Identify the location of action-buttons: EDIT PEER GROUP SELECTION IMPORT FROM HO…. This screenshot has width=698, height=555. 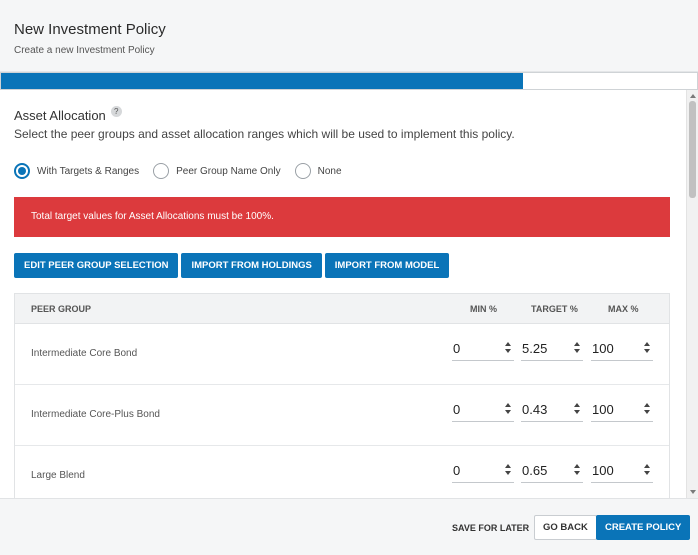
(233, 265).